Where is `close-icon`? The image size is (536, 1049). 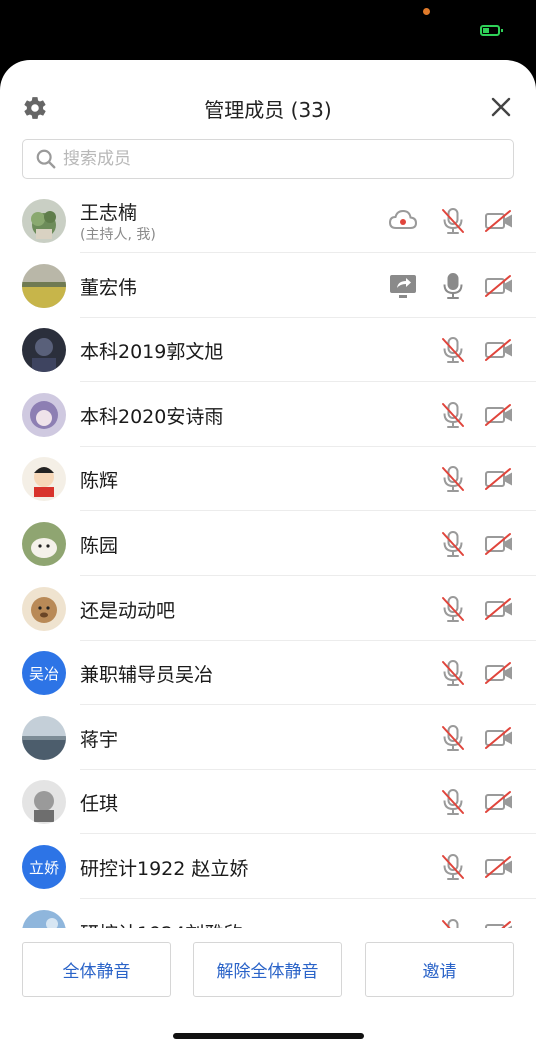 close-icon is located at coordinates (501, 107).